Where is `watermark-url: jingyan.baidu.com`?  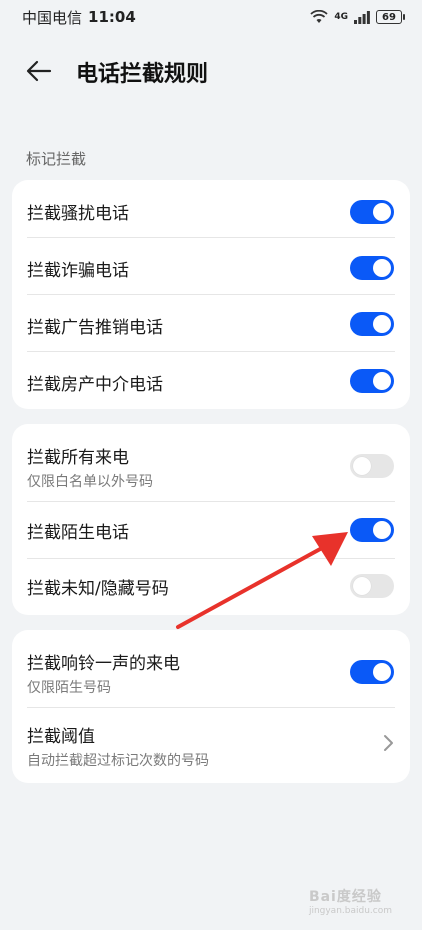
watermark-url: jingyan.baidu.com is located at coordinates (350, 911).